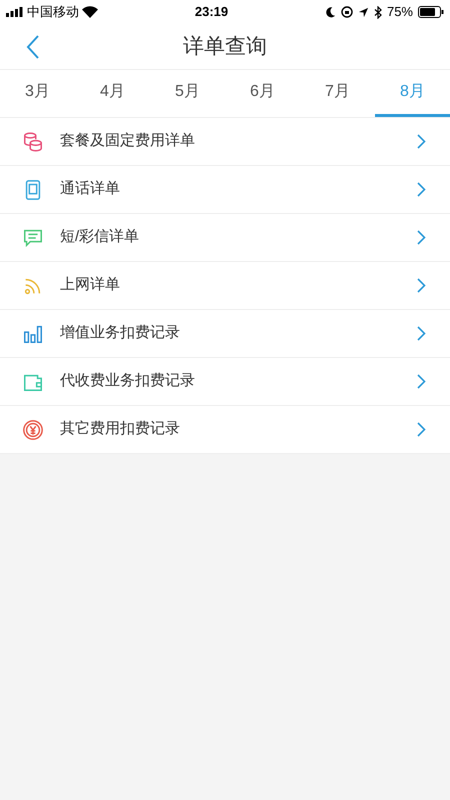 This screenshot has height=800, width=450. I want to click on battery-icon, so click(431, 12).